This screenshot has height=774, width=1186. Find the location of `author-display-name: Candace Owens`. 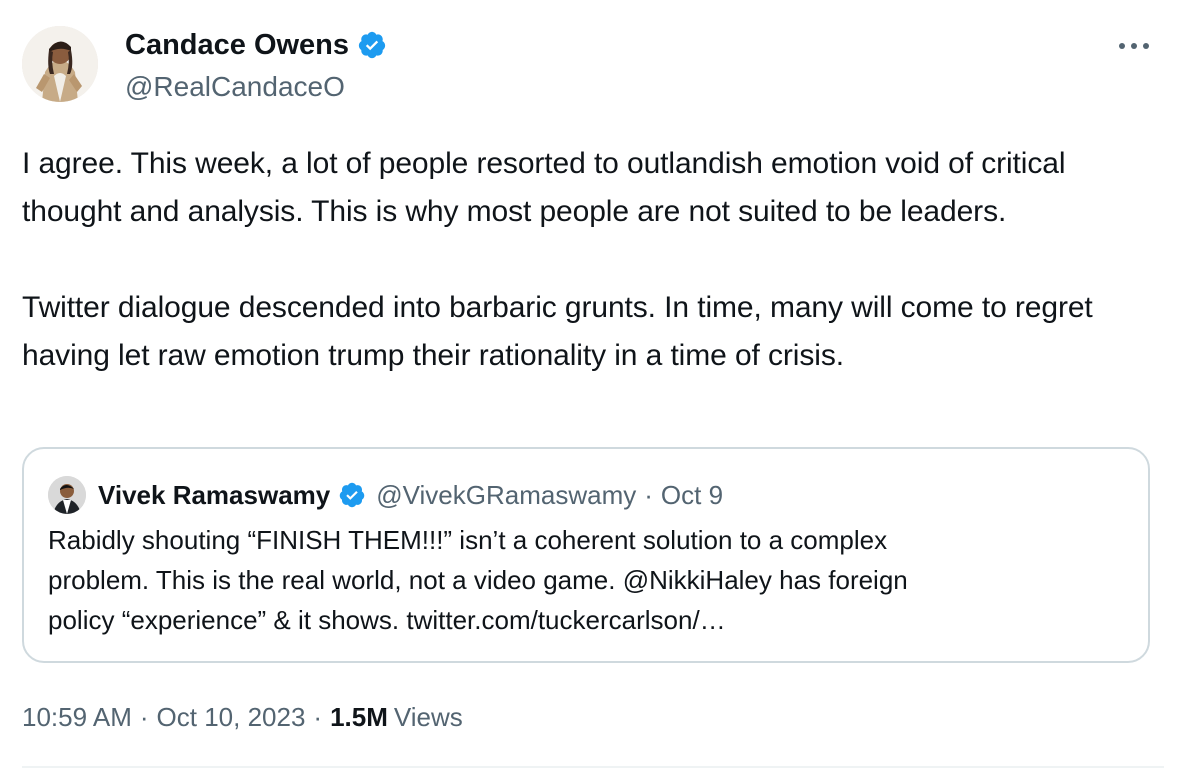

author-display-name: Candace Owens is located at coordinates (237, 45).